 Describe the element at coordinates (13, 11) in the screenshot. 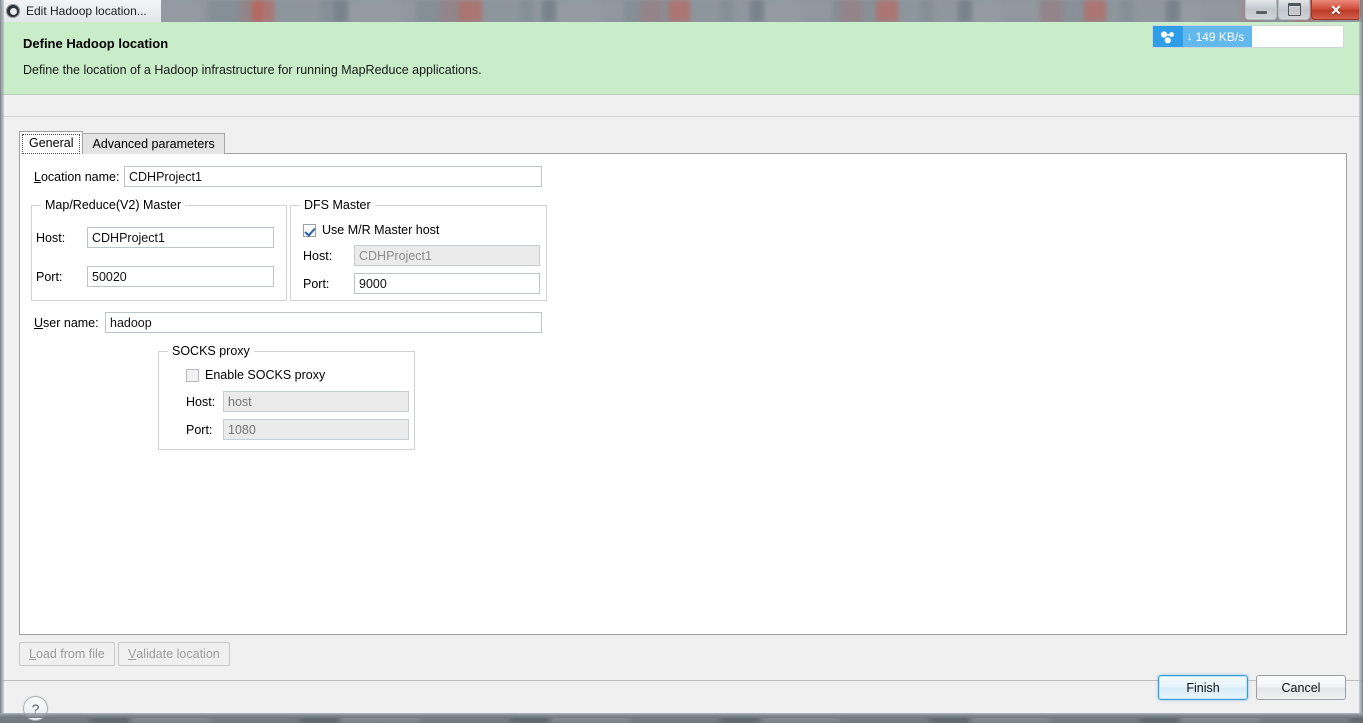

I see `eclipse-gear-icon` at that location.